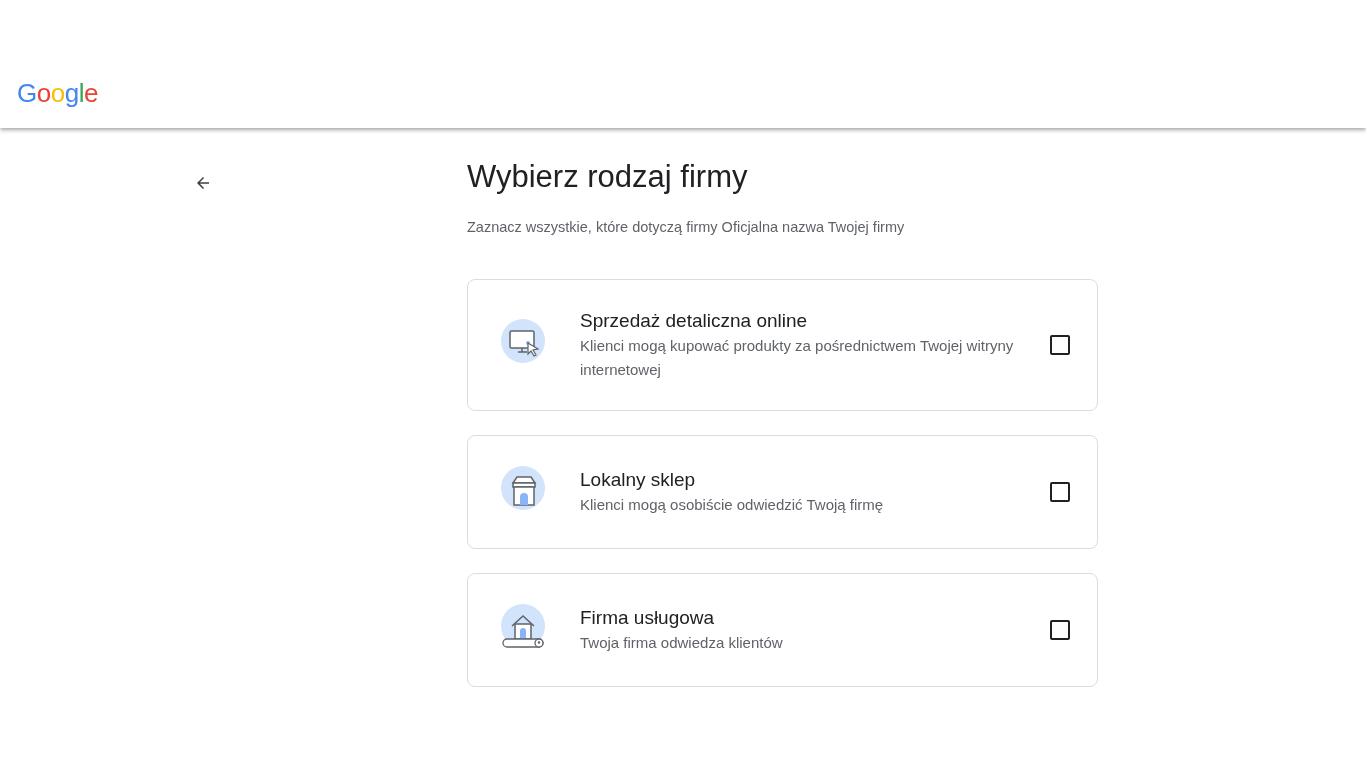 This screenshot has width=1366, height=768. I want to click on option-description: Klienci mogą kupować produkty za pośrednictwem Twojej witryny internetowej, so click(797, 357).